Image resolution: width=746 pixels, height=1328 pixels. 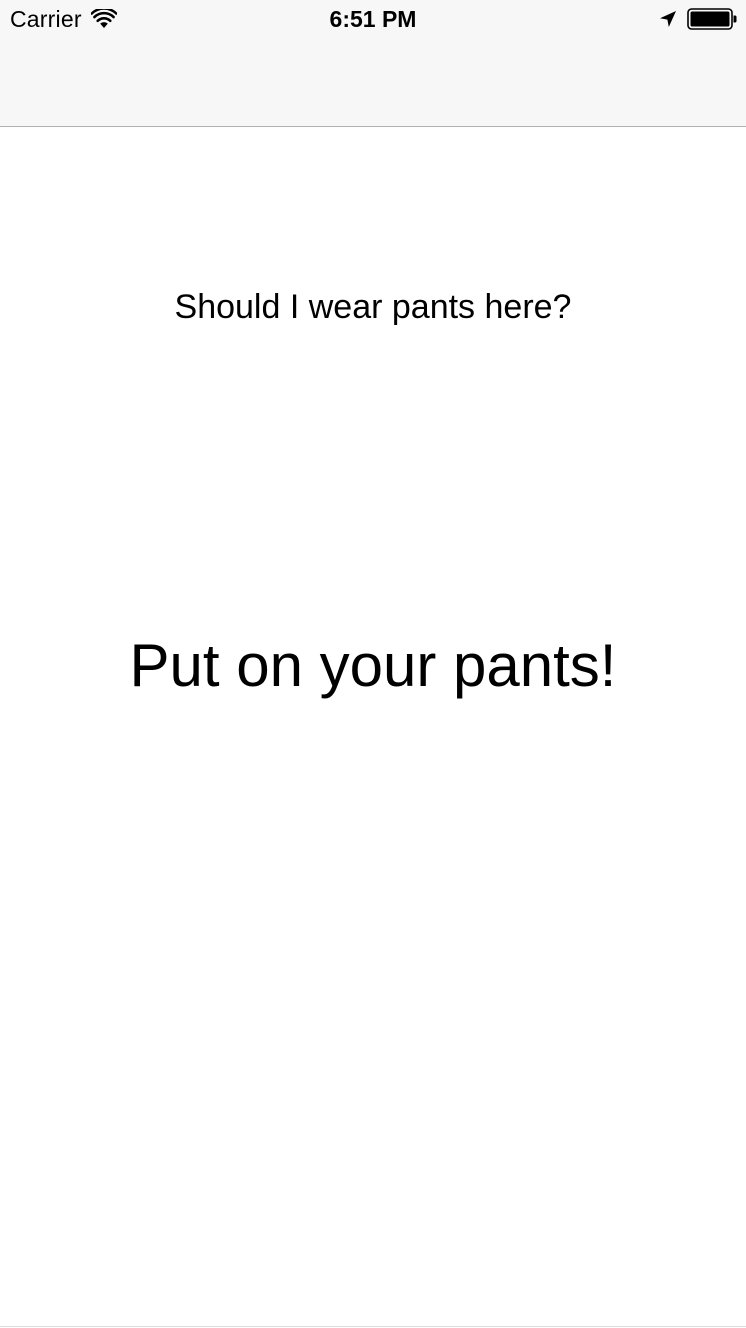 I want to click on status-time: 6:51 PM, so click(x=373, y=19).